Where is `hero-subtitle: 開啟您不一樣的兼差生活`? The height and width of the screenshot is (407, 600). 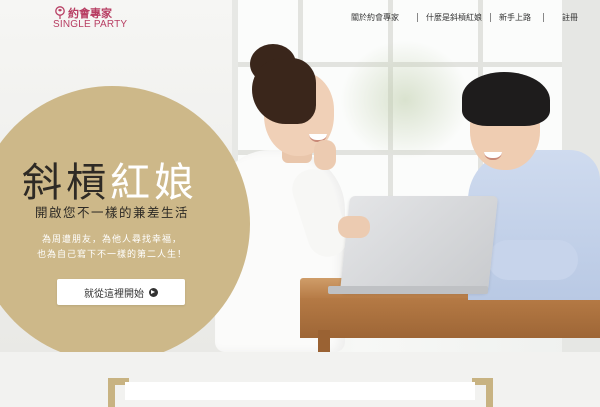 hero-subtitle: 開啟您不一樣的兼差生活 is located at coordinates (111, 212).